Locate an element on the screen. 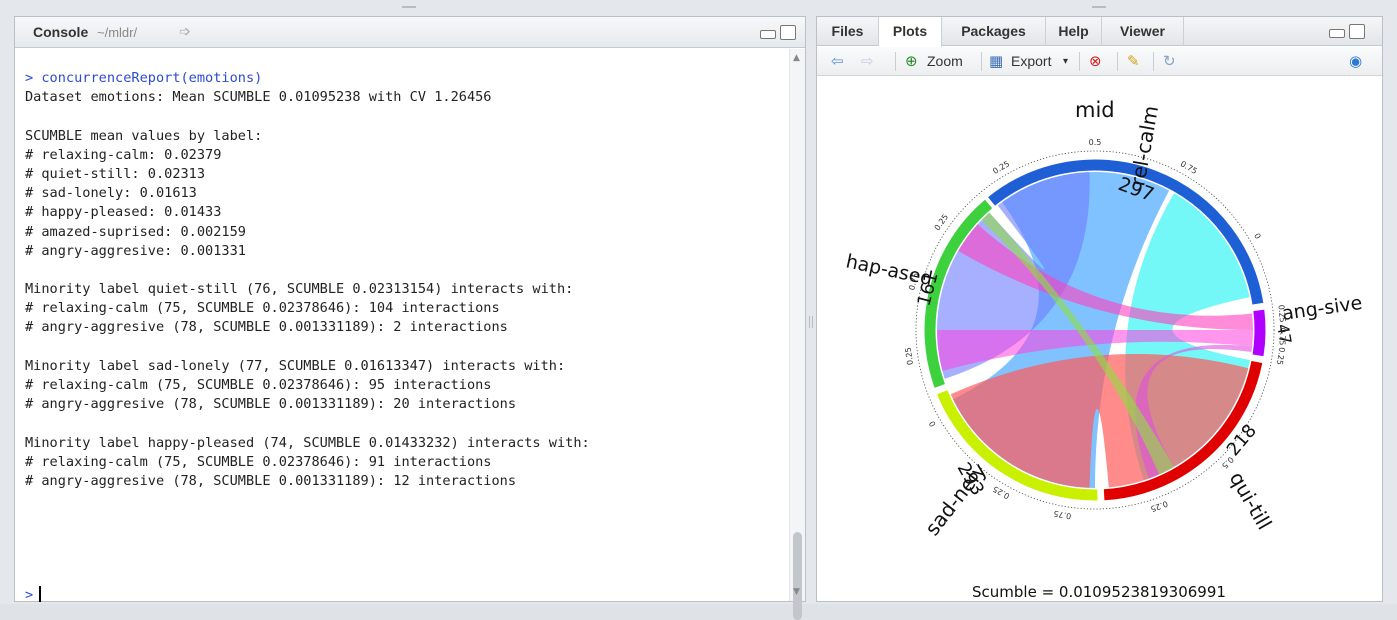  console-line: > concurrenceReport(emotions) is located at coordinates (144, 78).